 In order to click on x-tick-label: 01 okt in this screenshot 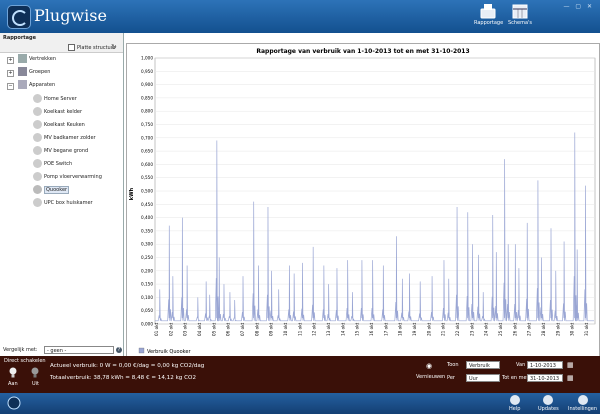, I will do `click(156, 329)`.